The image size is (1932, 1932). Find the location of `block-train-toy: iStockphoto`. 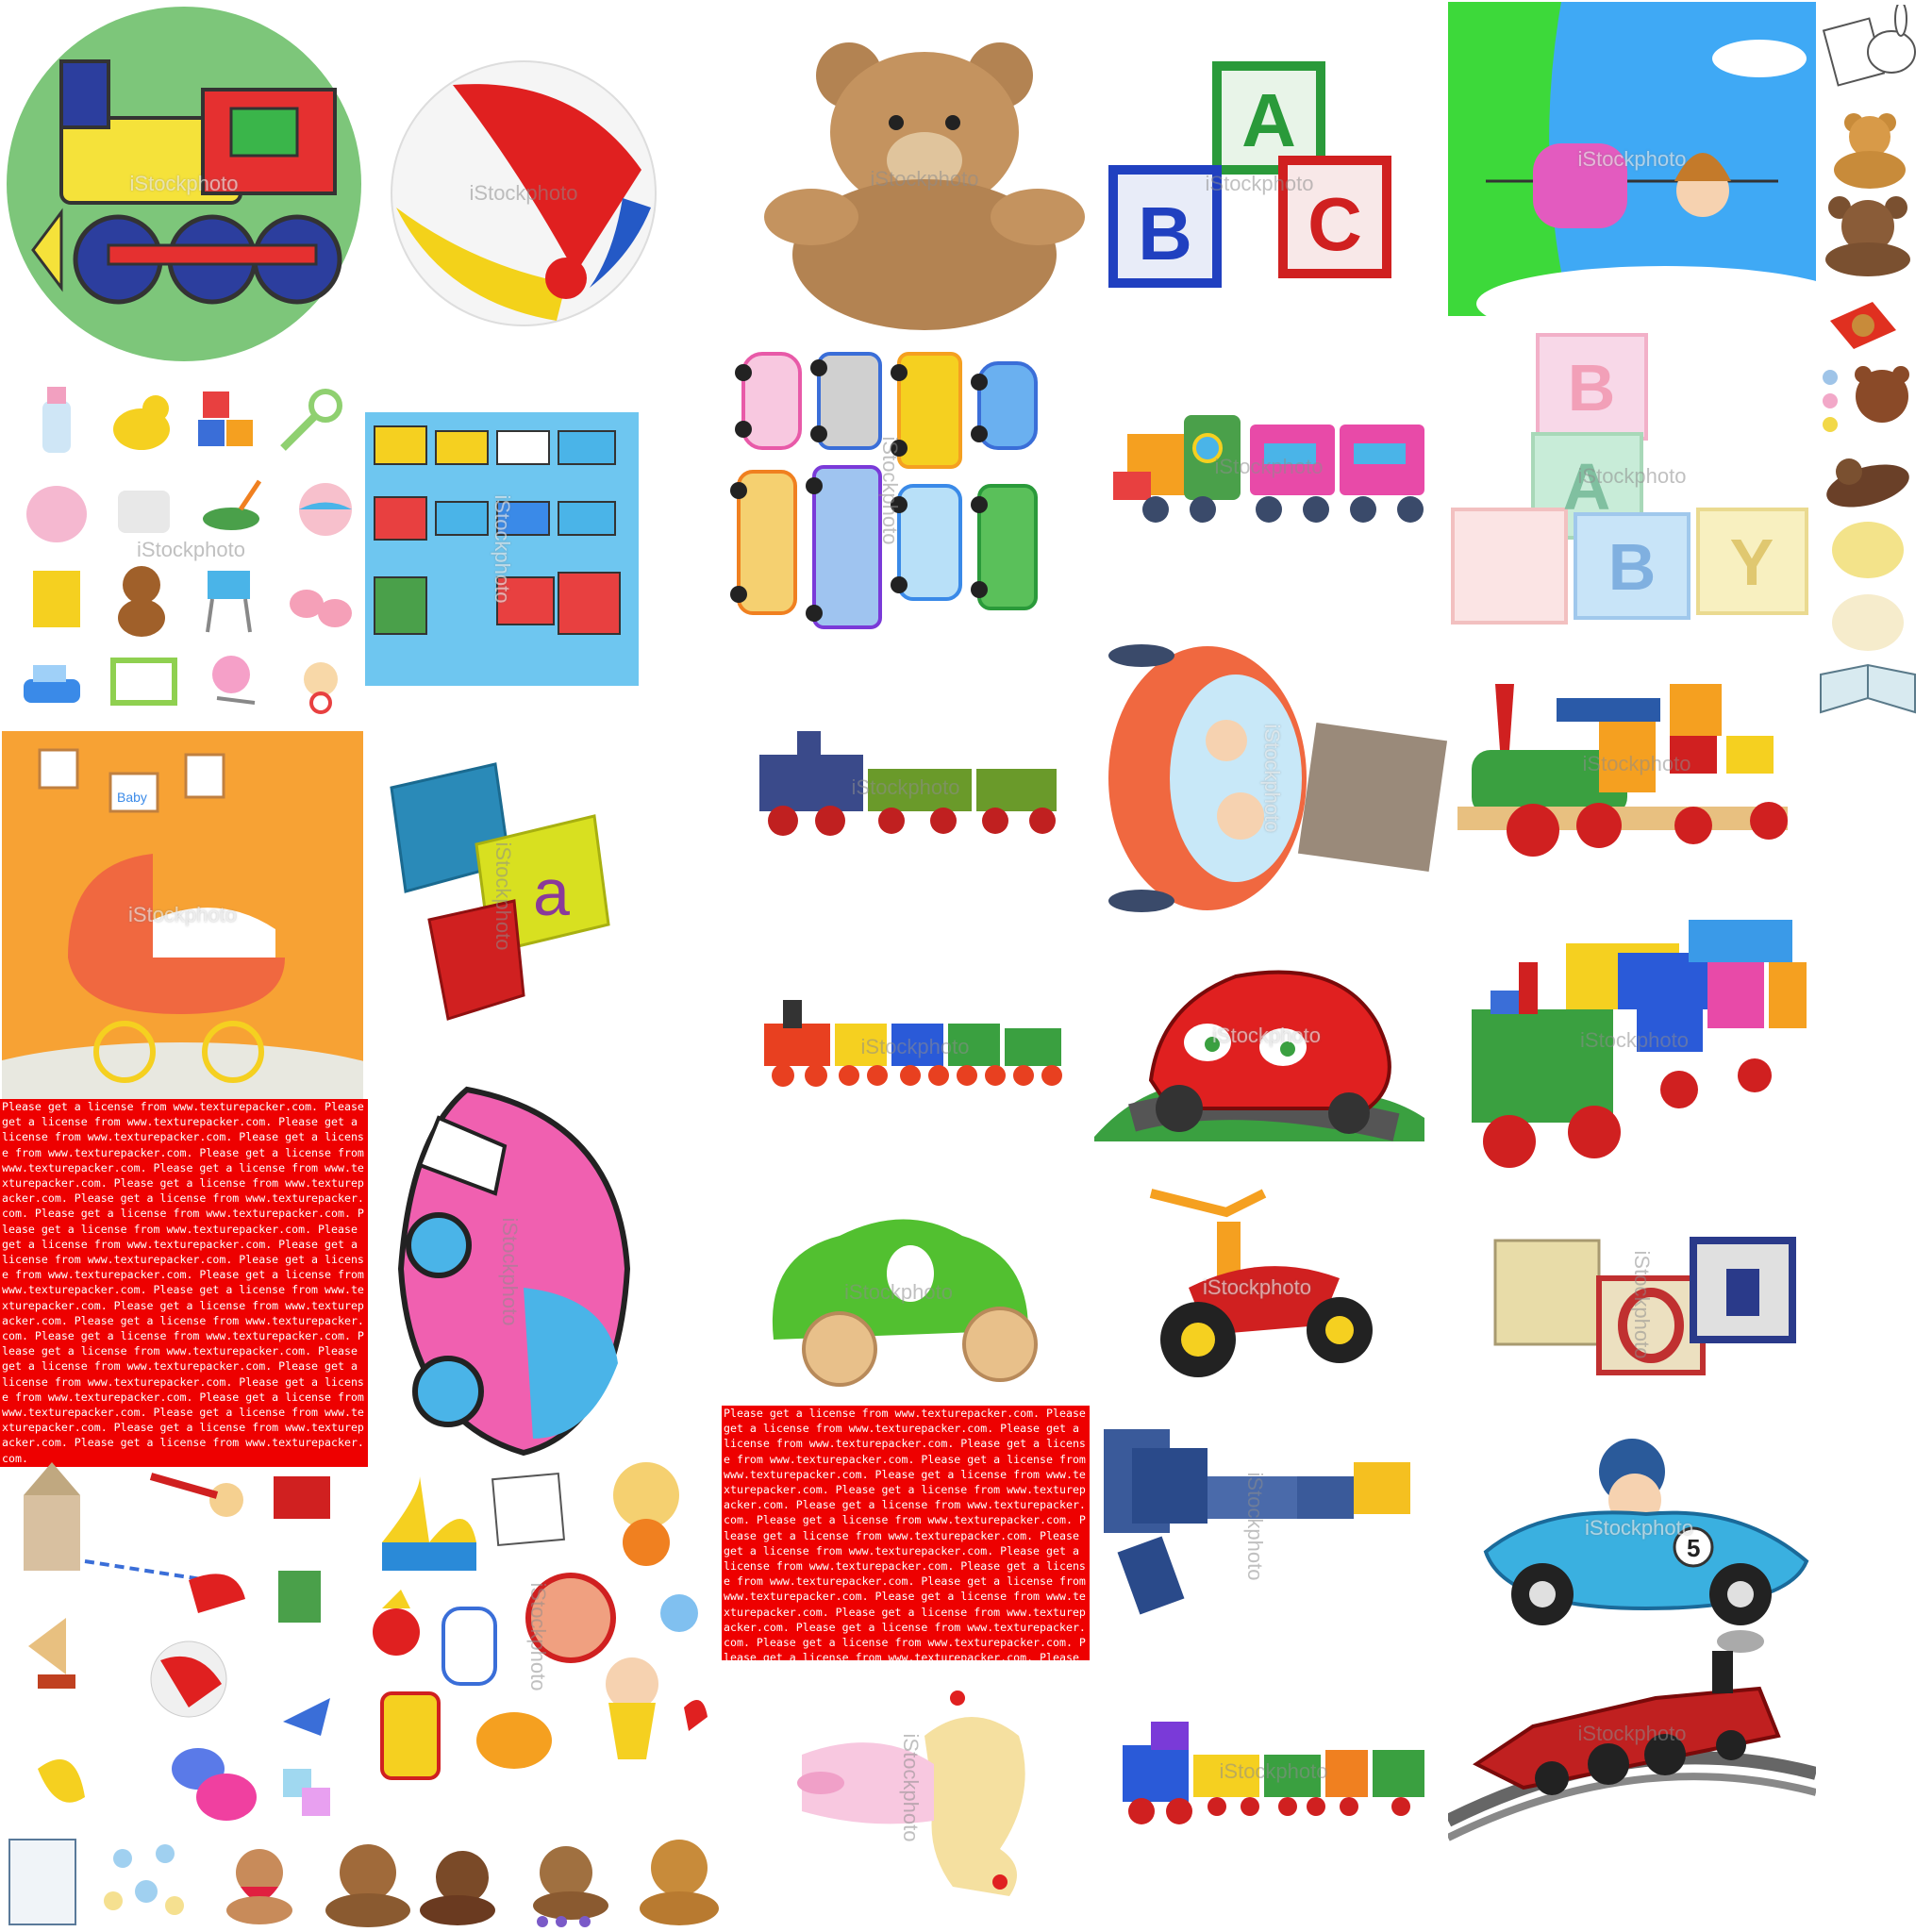

block-train-toy: iStockphoto is located at coordinates (1635, 1040).